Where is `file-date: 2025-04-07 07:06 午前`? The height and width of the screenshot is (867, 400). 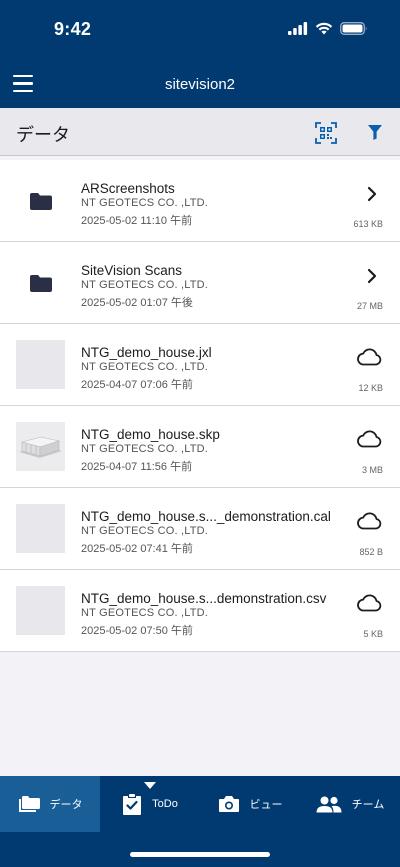
file-date: 2025-04-07 07:06 午前 is located at coordinates (137, 385).